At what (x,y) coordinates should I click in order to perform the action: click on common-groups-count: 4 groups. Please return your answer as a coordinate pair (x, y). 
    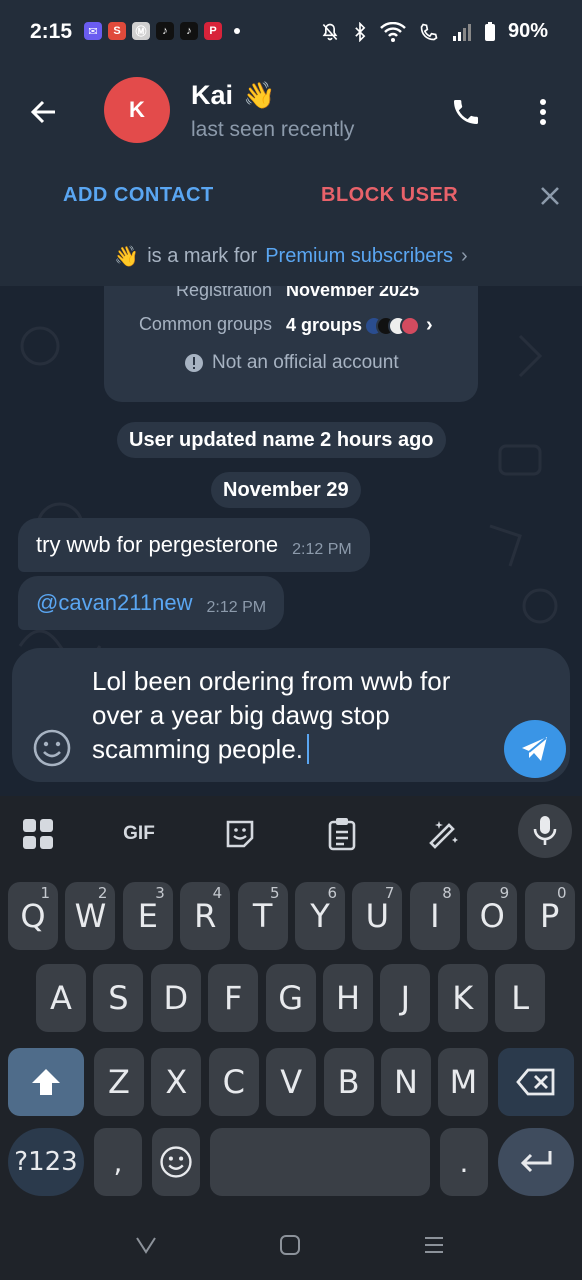
    Looking at the image, I should click on (324, 325).